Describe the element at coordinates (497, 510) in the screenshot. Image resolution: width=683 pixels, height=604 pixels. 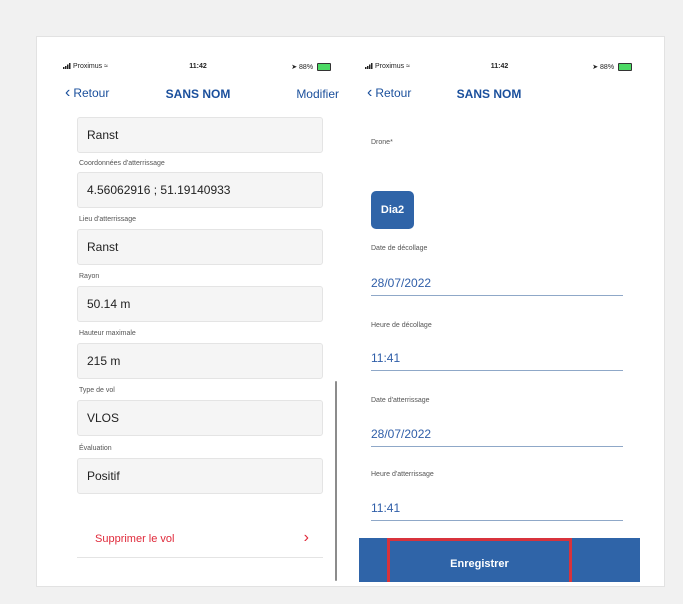
I see `landing-time-input: 11:41` at that location.